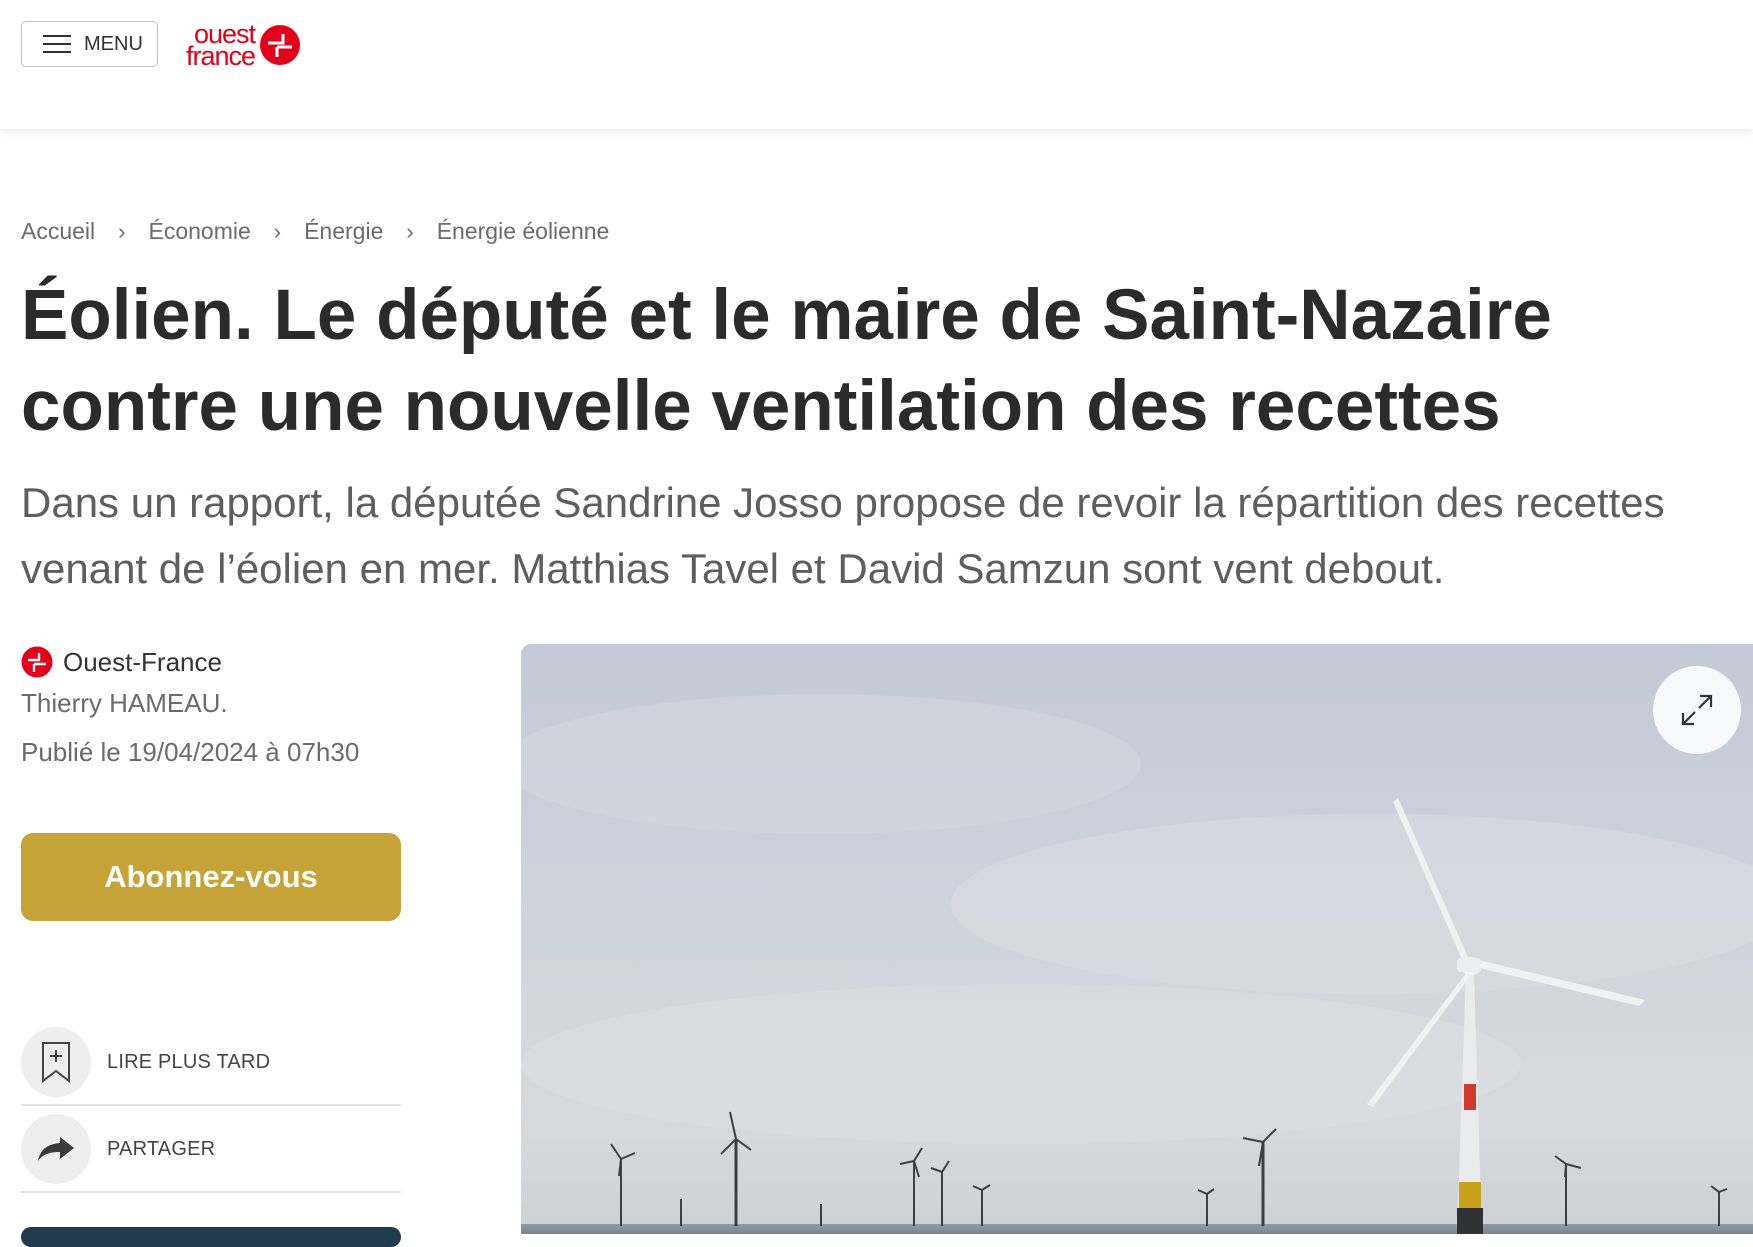 The height and width of the screenshot is (1247, 1753). I want to click on breadcrumb-item-energie: Énergie, so click(343, 231).